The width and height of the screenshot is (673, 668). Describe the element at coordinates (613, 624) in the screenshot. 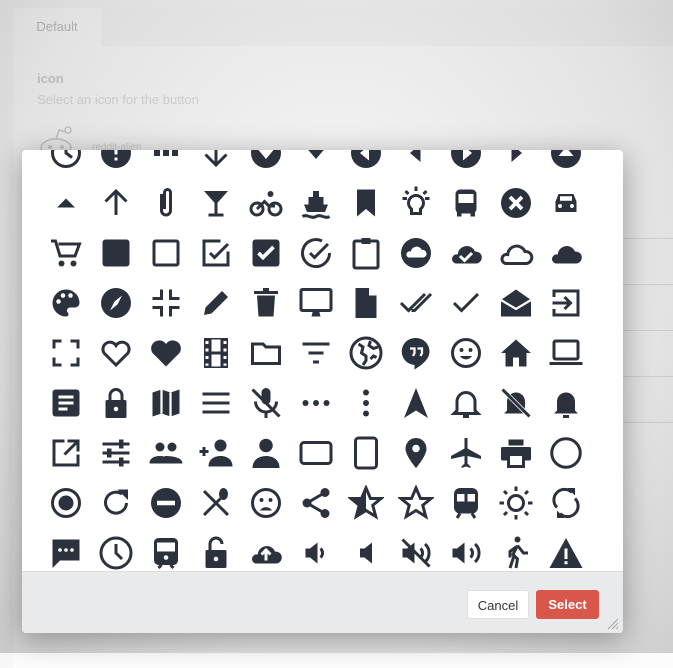

I see `resize-handle-icon` at that location.